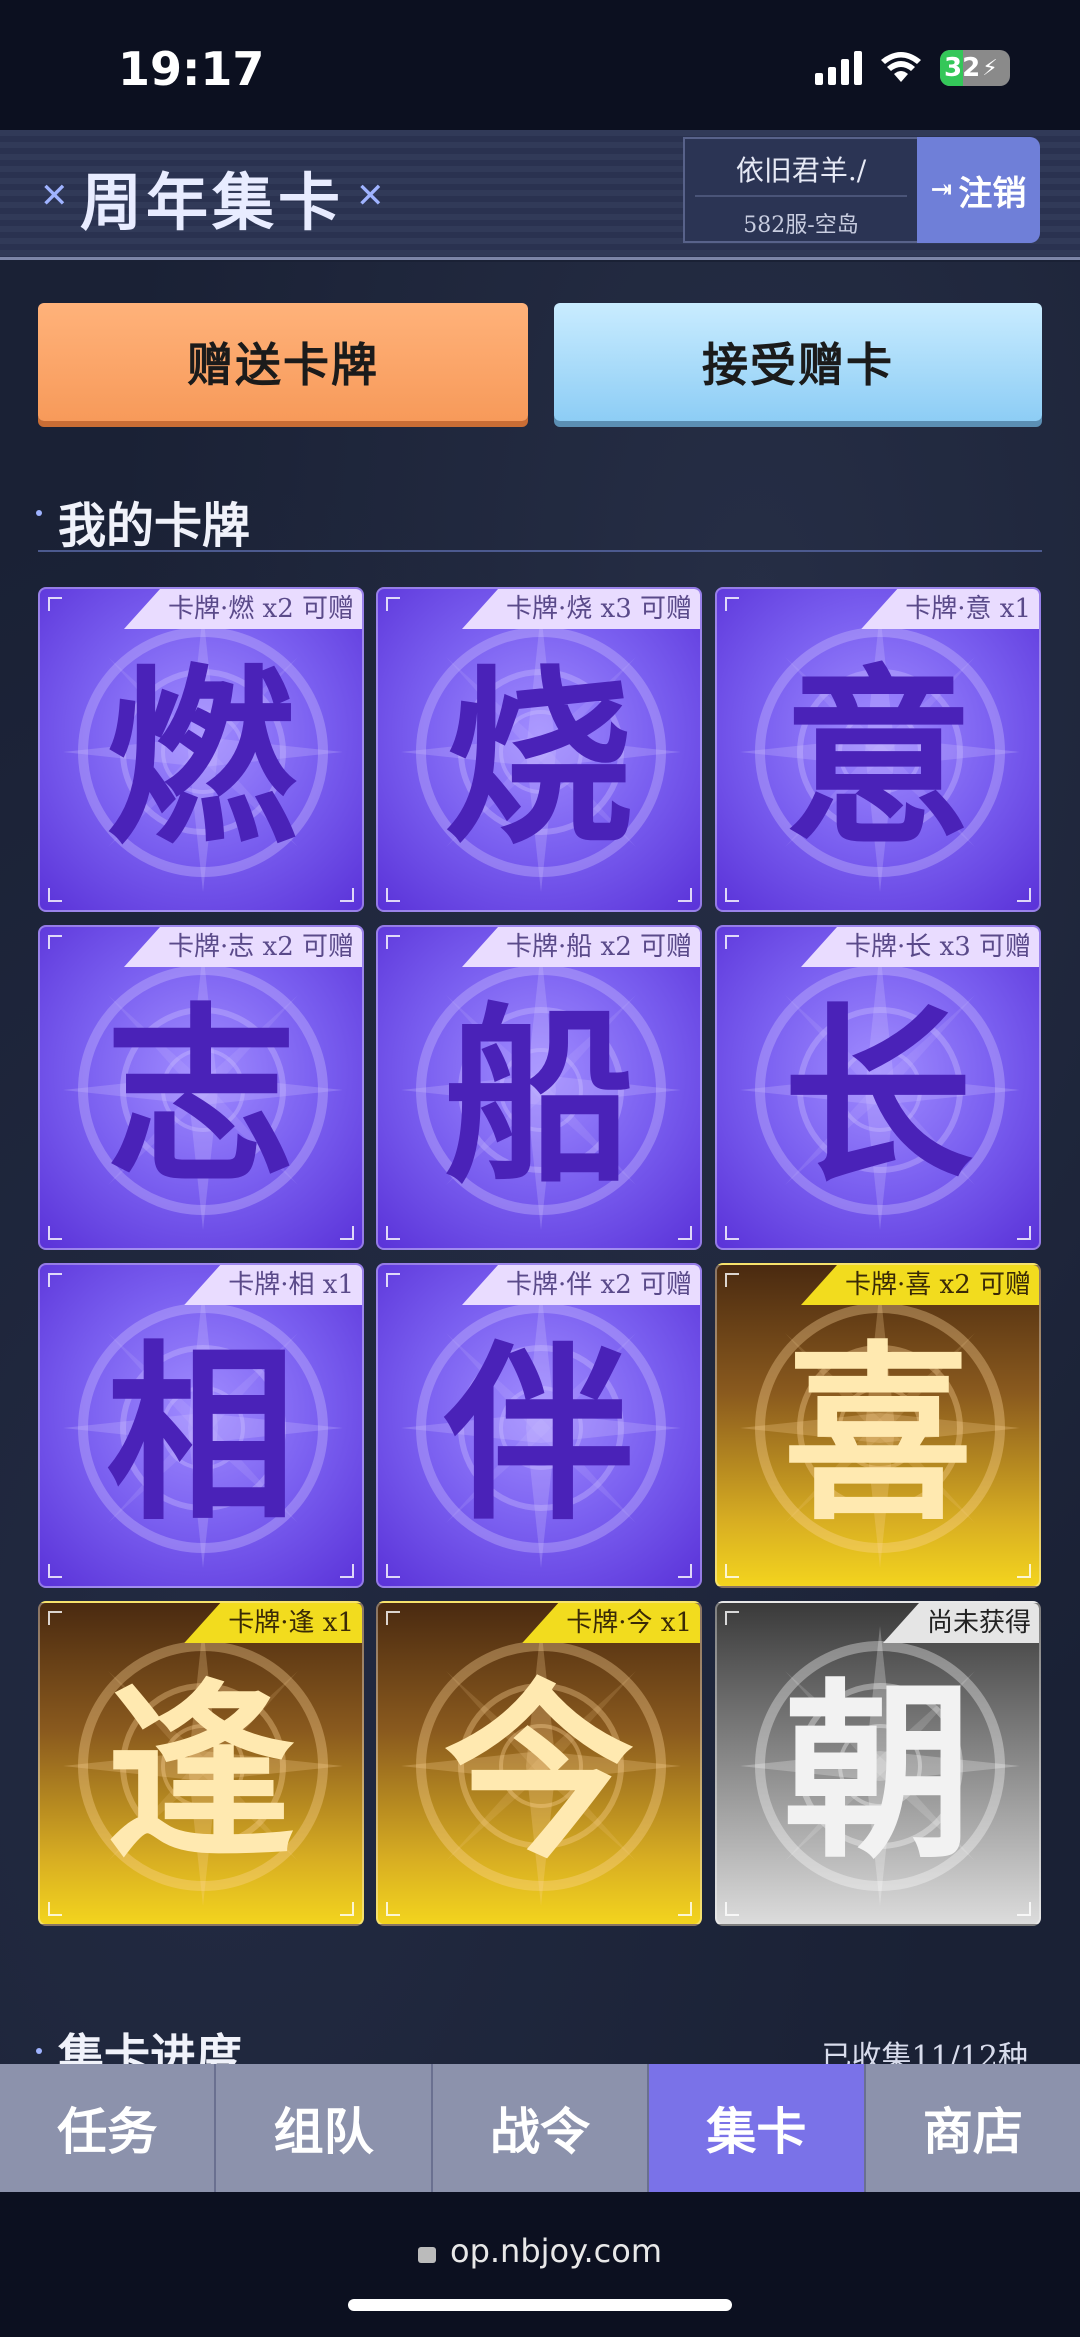 Image resolution: width=1080 pixels, height=2337 pixels. I want to click on browser-url-bar: op.nbjoy.com, so click(540, 2264).